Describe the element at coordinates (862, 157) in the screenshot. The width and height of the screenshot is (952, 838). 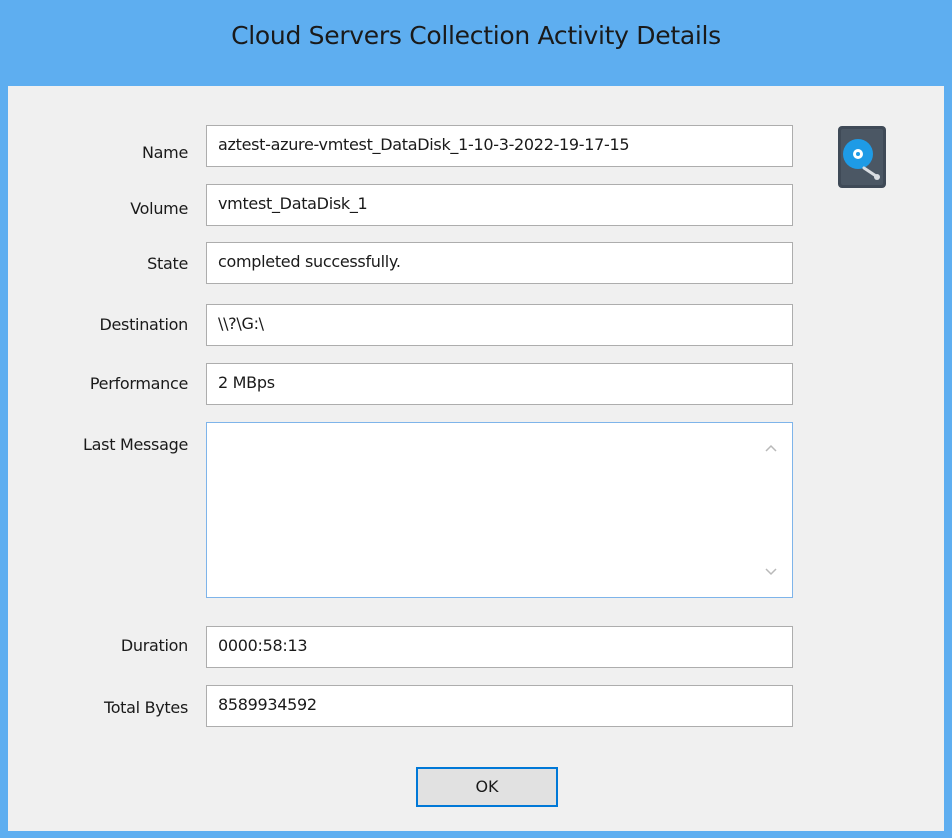
I see `hard-disk-icon` at that location.